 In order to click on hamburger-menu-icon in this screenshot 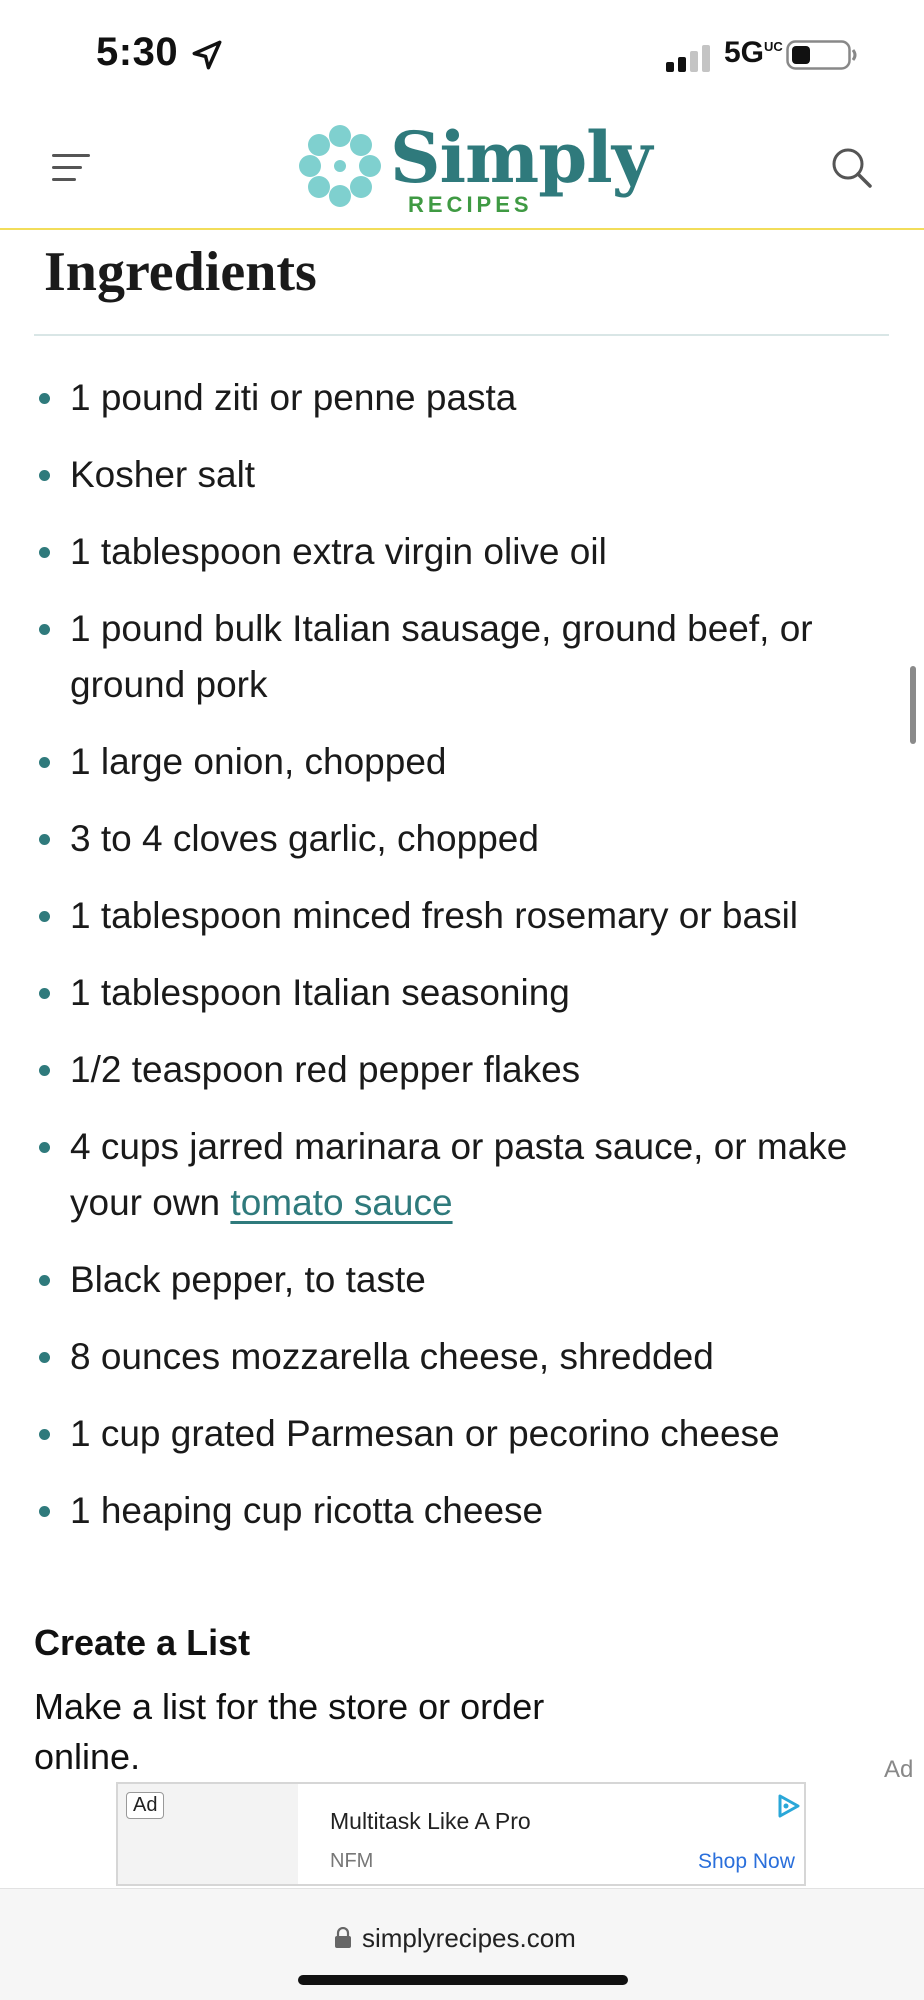, I will do `click(71, 168)`.